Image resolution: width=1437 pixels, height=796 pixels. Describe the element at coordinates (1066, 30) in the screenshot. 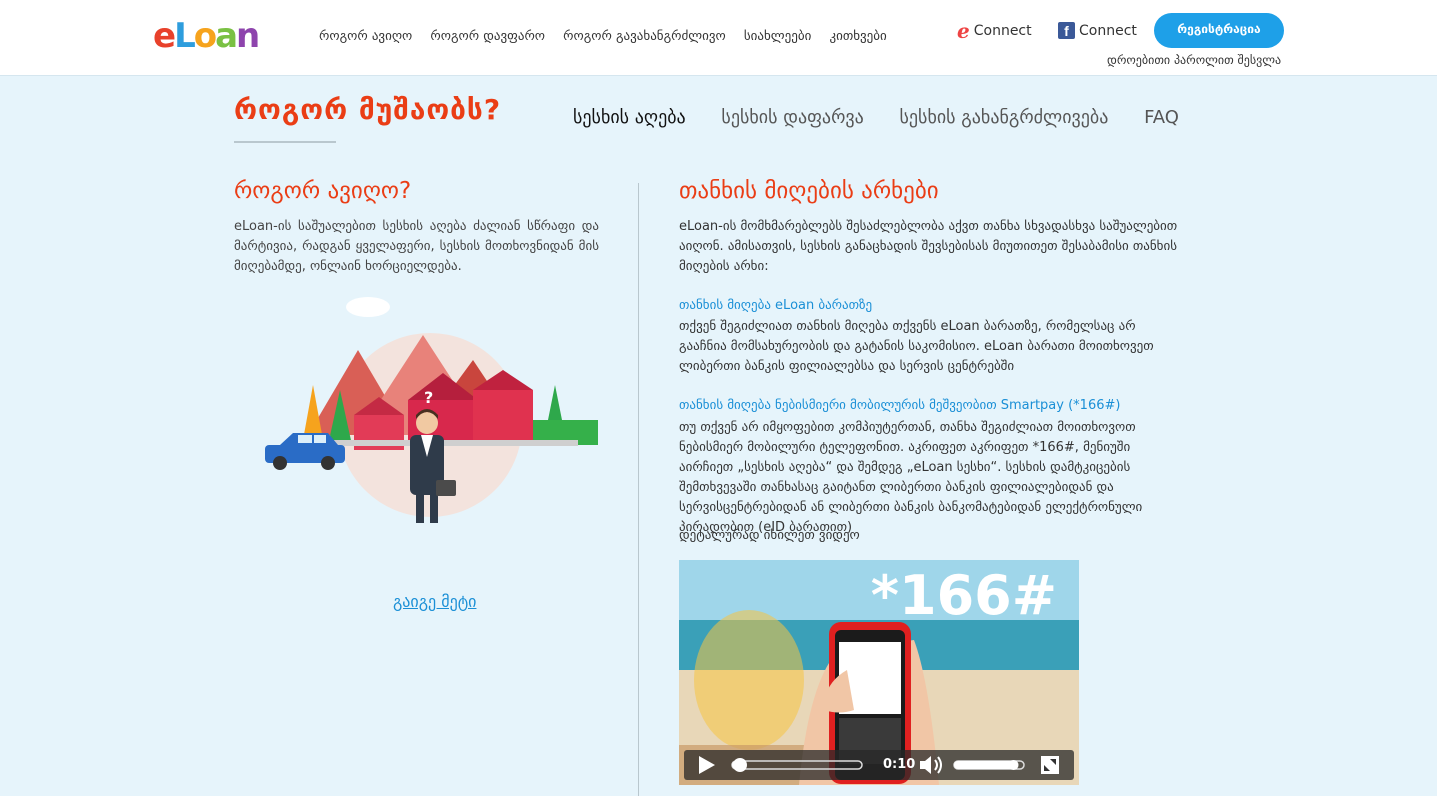

I see `facebook-icon: f` at that location.